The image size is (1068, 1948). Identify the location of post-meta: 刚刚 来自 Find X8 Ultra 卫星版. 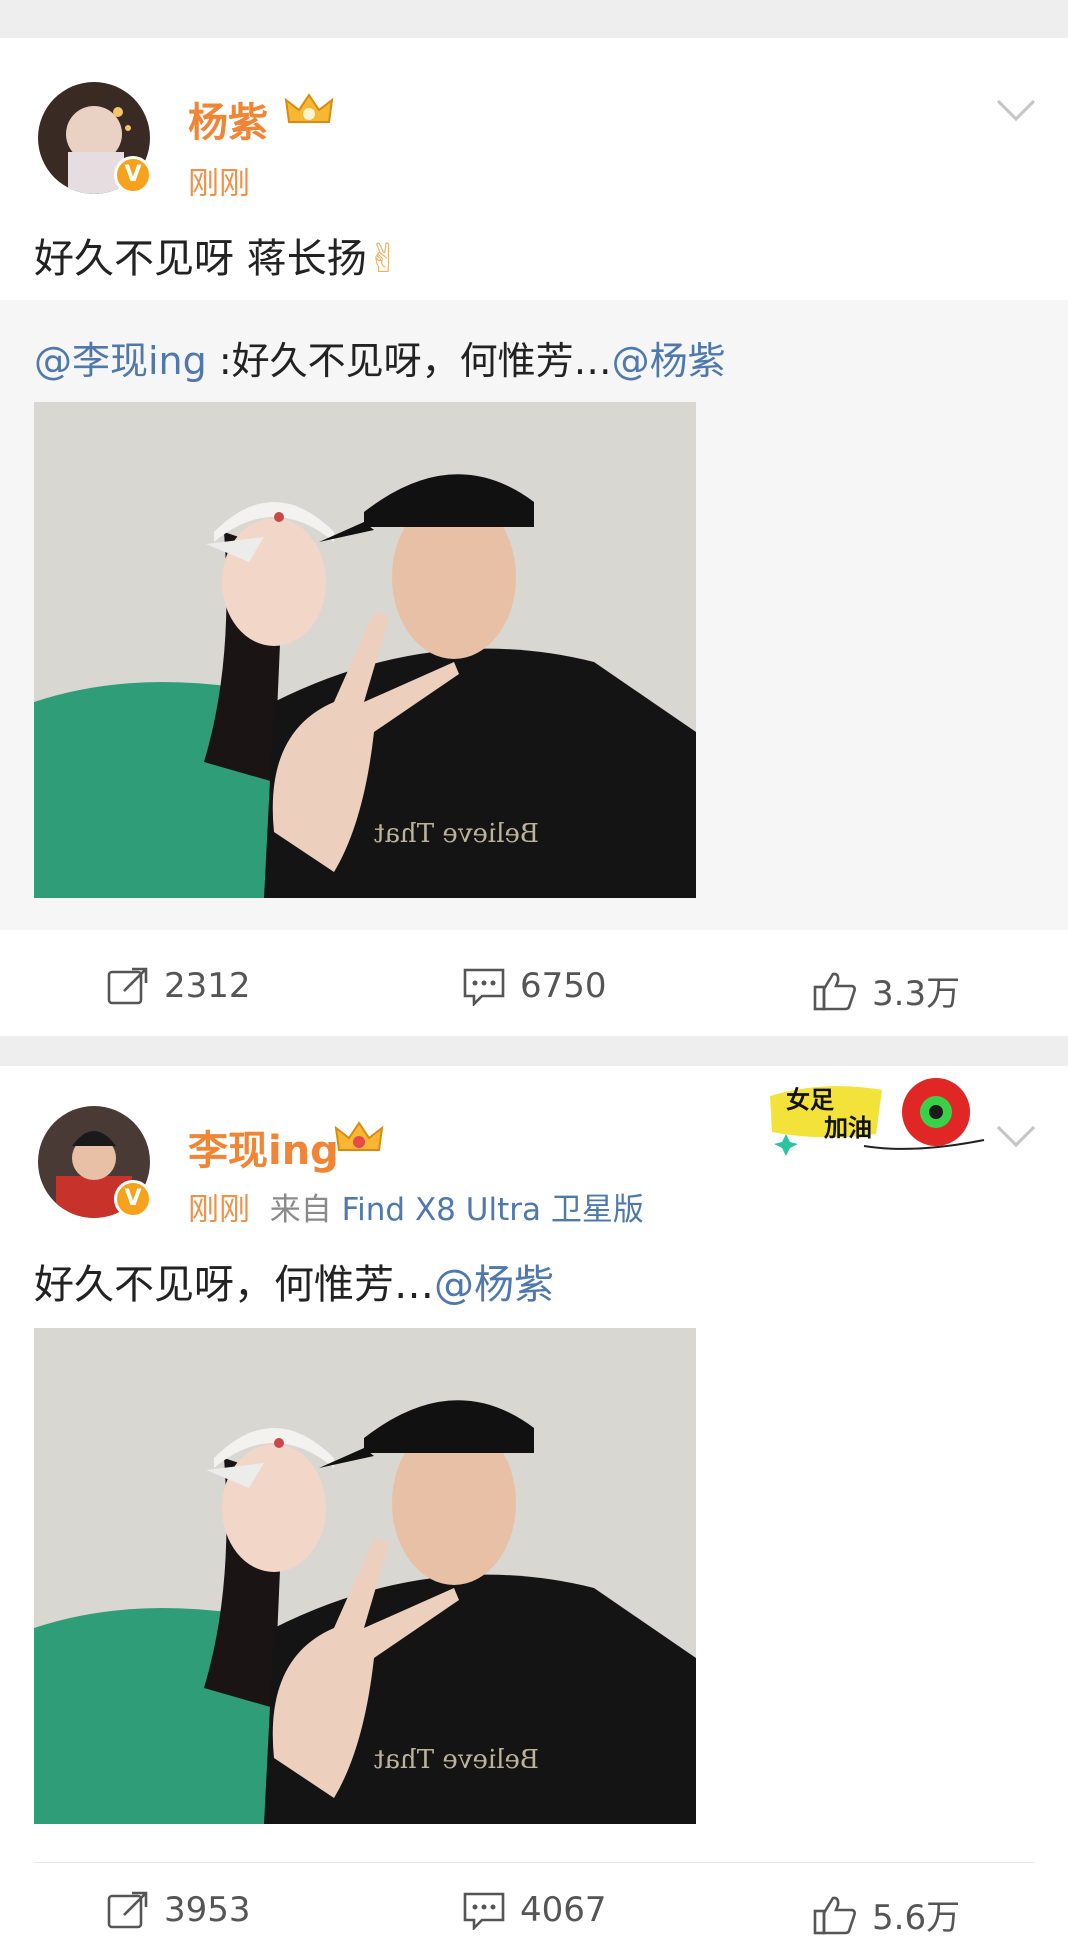
(416, 1206).